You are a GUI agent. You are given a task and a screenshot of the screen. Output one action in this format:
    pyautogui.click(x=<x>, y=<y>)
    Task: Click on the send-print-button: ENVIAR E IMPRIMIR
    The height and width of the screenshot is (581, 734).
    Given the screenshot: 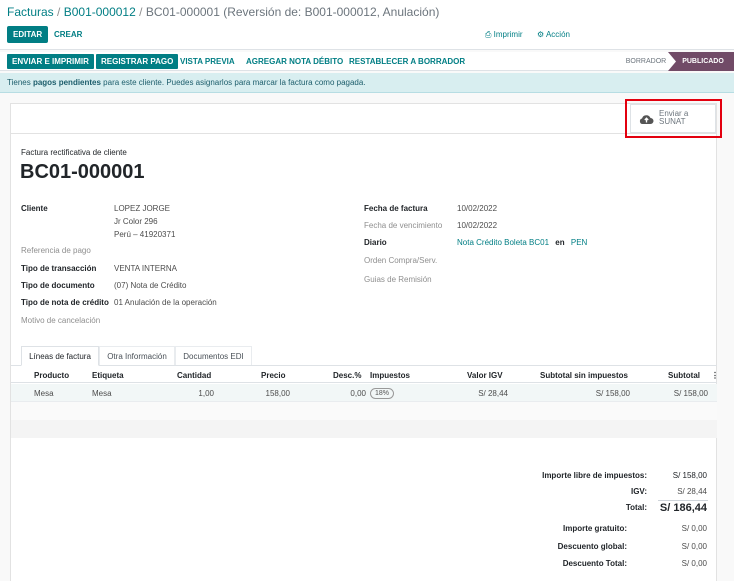 What is the action you would take?
    pyautogui.click(x=50, y=61)
    